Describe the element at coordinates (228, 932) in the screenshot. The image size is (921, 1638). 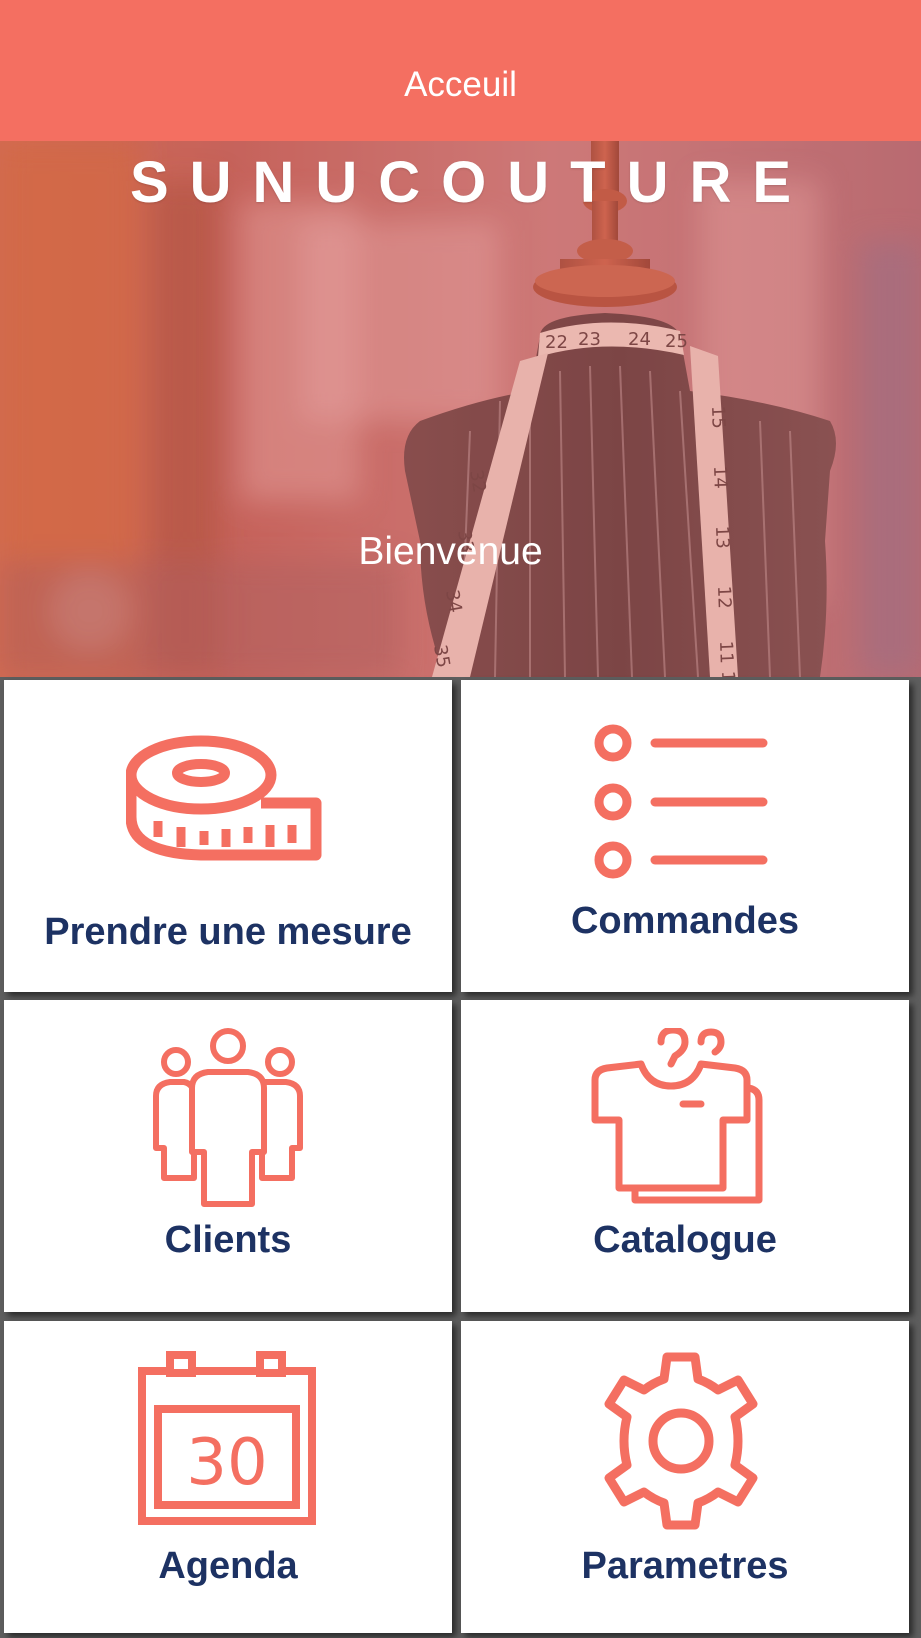
I see `measure-label: Prendre une mesure` at that location.